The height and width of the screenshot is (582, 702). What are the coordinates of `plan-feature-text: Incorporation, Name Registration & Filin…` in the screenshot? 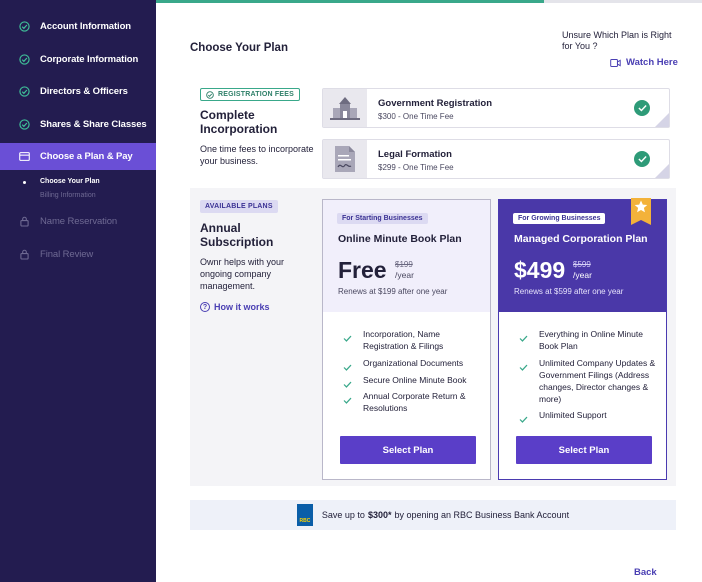 It's located at (403, 340).